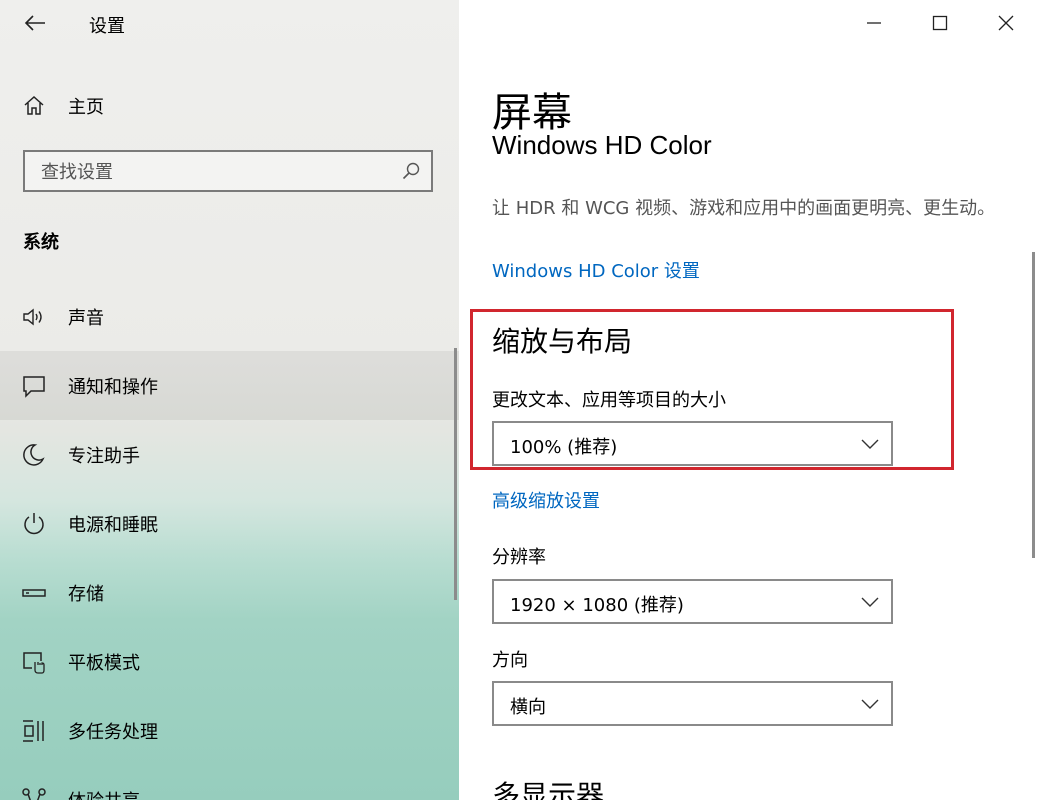 The height and width of the screenshot is (800, 1039). I want to click on sidebar-item-storage: 存储, so click(229, 592).